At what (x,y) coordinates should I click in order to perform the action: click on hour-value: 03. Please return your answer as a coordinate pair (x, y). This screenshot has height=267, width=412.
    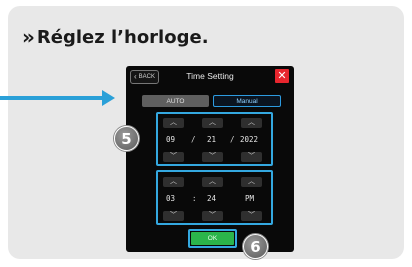
    Looking at the image, I should click on (171, 198).